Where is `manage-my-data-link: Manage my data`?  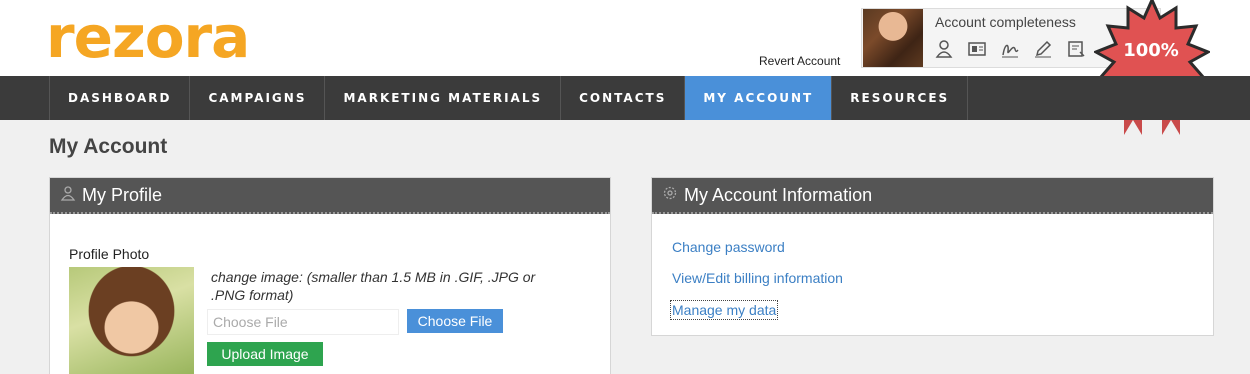
manage-my-data-link: Manage my data is located at coordinates (724, 310).